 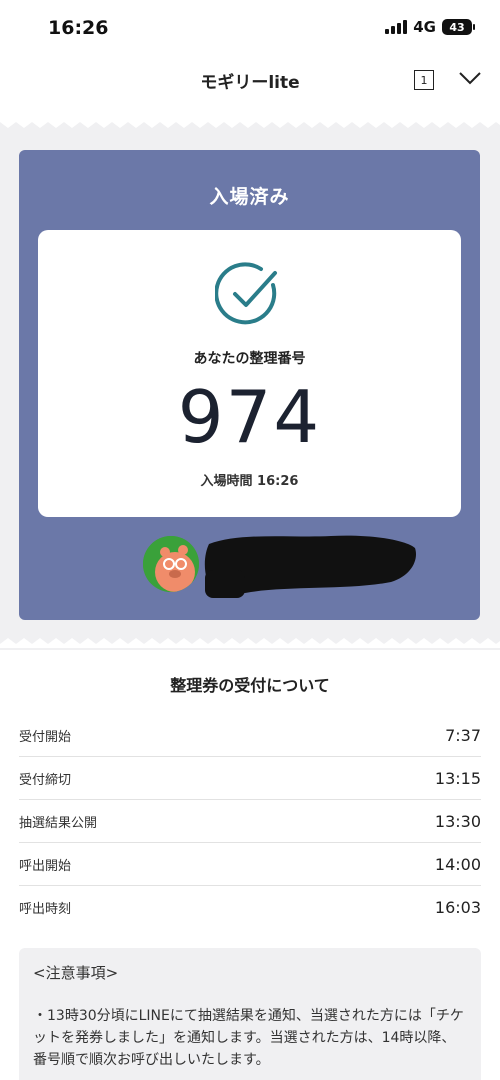 What do you see at coordinates (250, 685) in the screenshot?
I see `schedule-title: 整理券の受付について` at bounding box center [250, 685].